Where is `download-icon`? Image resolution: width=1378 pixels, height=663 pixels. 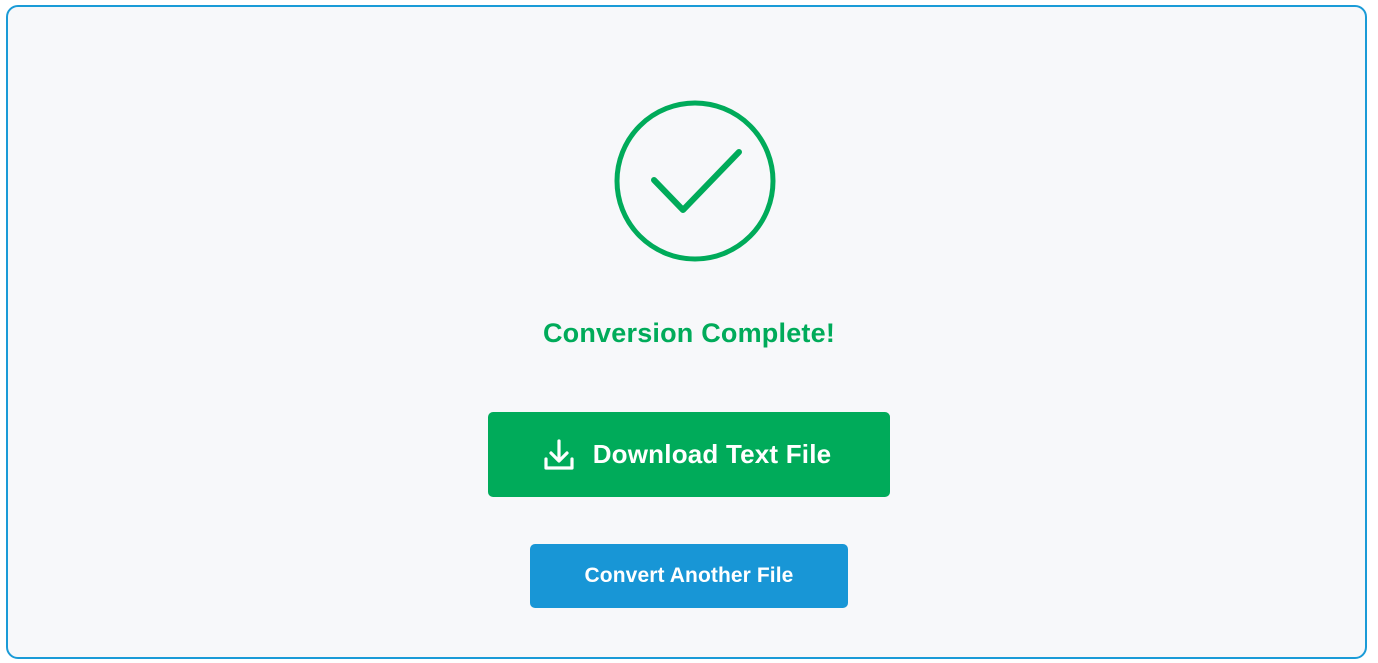 download-icon is located at coordinates (559, 454).